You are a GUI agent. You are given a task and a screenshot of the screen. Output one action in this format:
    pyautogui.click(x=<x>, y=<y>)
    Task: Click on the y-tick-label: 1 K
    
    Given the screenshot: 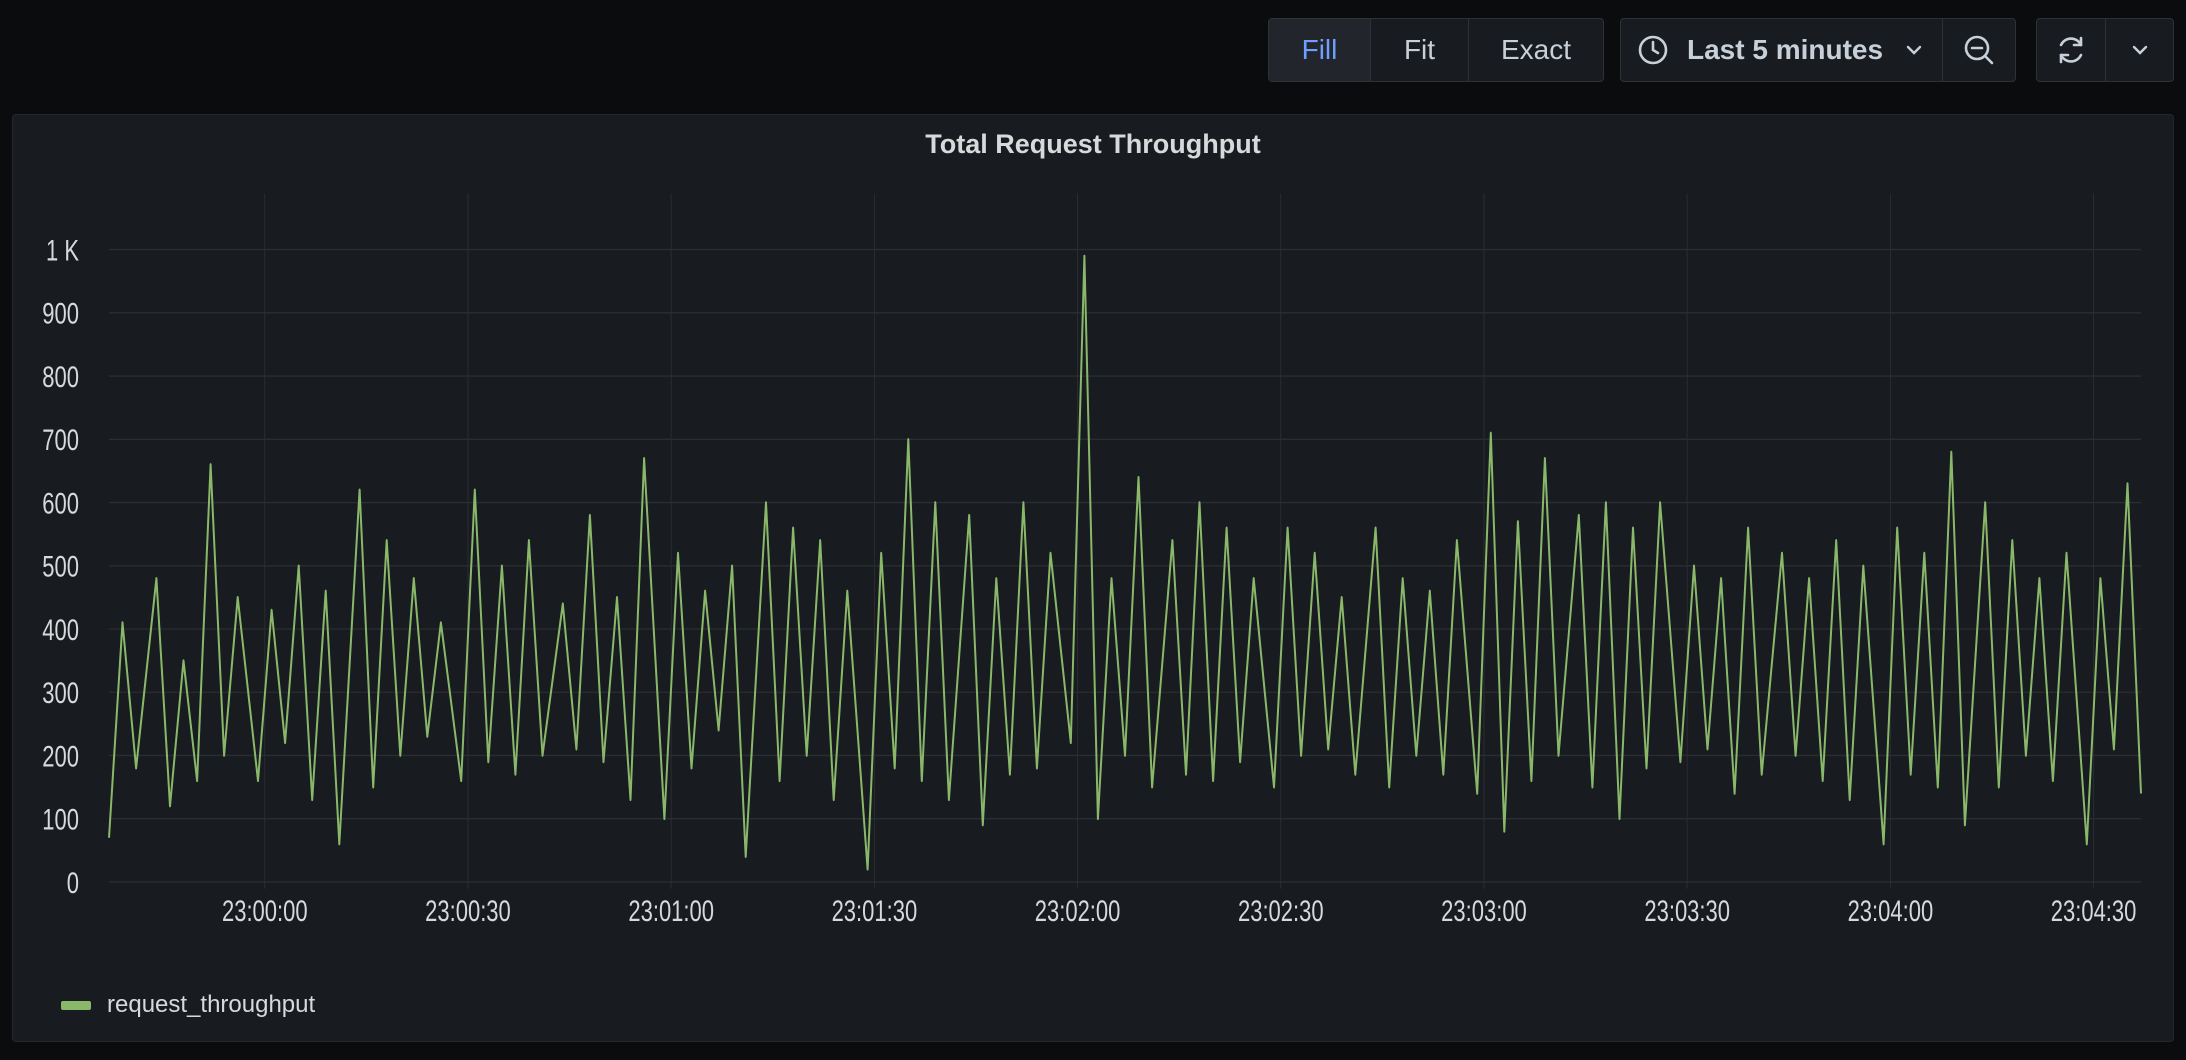 What is the action you would take?
    pyautogui.click(x=62, y=250)
    